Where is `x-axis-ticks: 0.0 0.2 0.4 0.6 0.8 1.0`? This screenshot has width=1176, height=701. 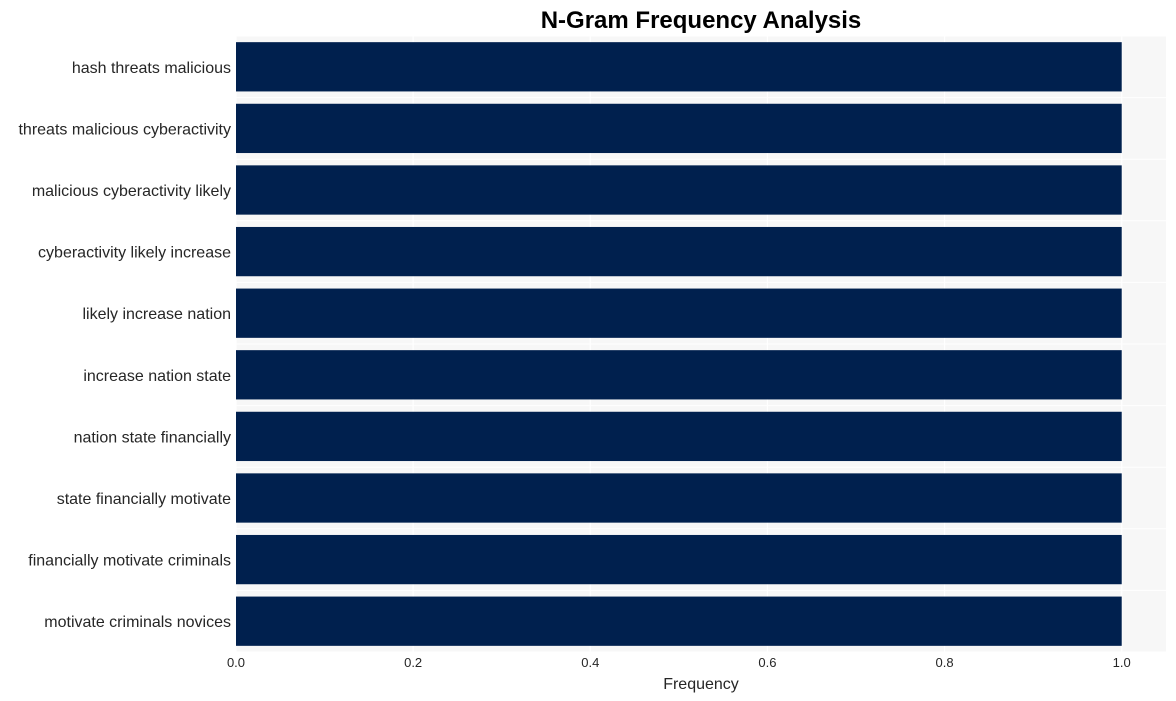 x-axis-ticks: 0.0 0.2 0.4 0.6 0.8 1.0 is located at coordinates (679, 662).